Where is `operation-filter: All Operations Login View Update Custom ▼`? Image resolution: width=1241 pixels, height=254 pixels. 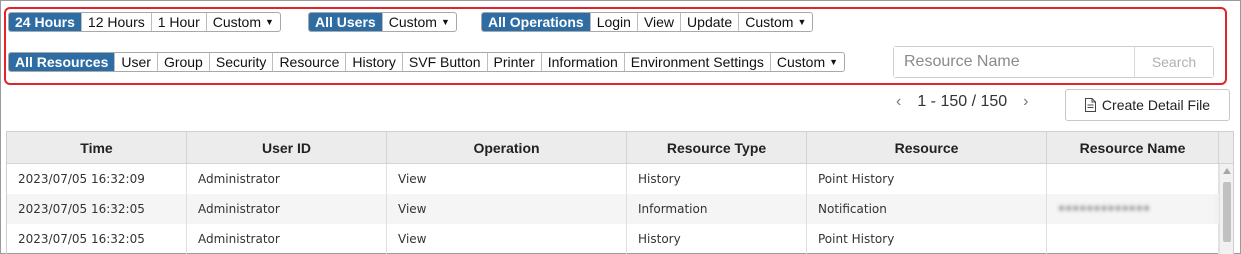 operation-filter: All Operations Login View Update Custom ▼ is located at coordinates (647, 22).